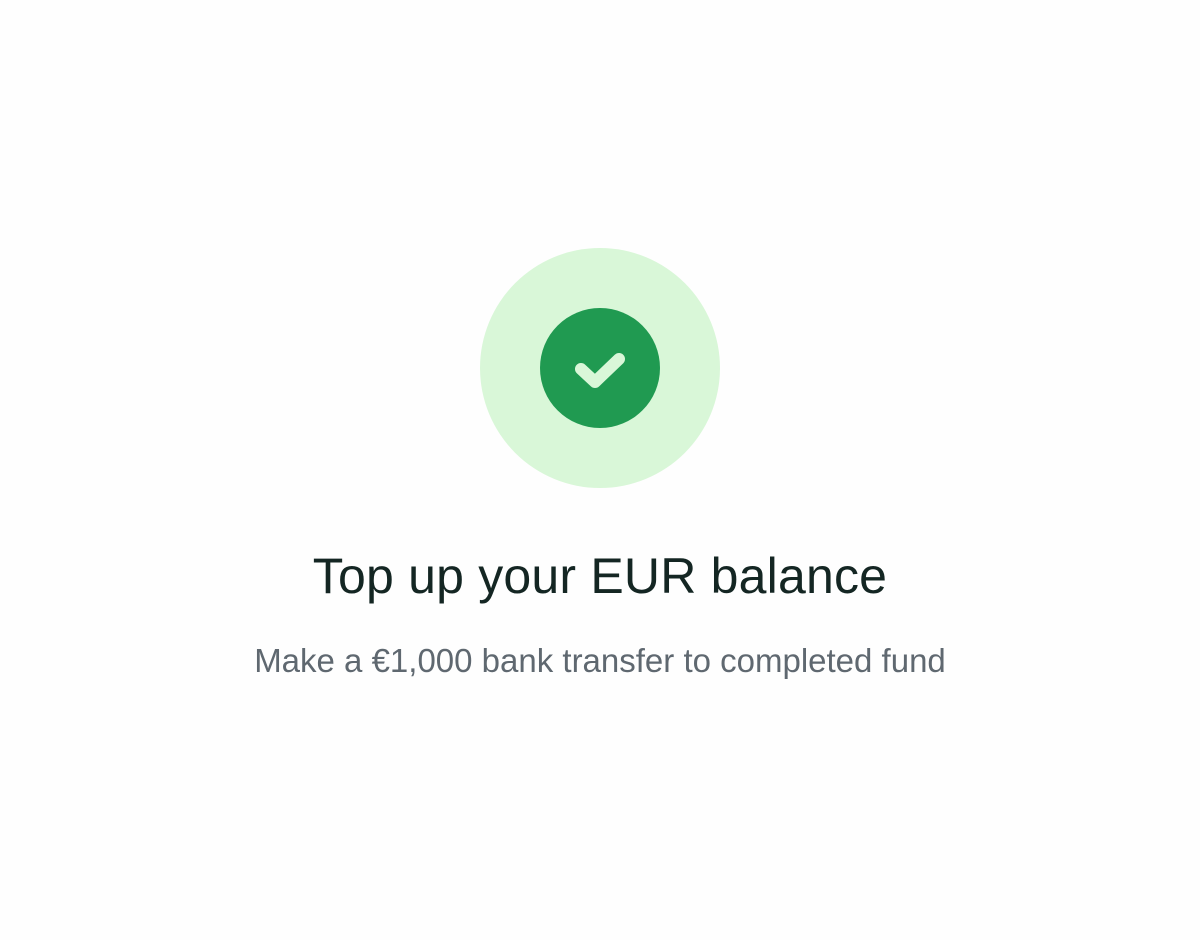  I want to click on check-icon, so click(600, 370).